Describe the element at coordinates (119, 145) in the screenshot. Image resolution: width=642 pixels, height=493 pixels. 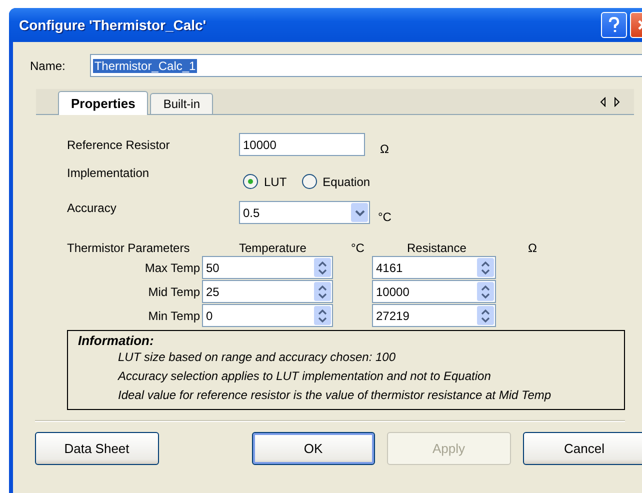
I see `field-label: Reference Resistor` at that location.